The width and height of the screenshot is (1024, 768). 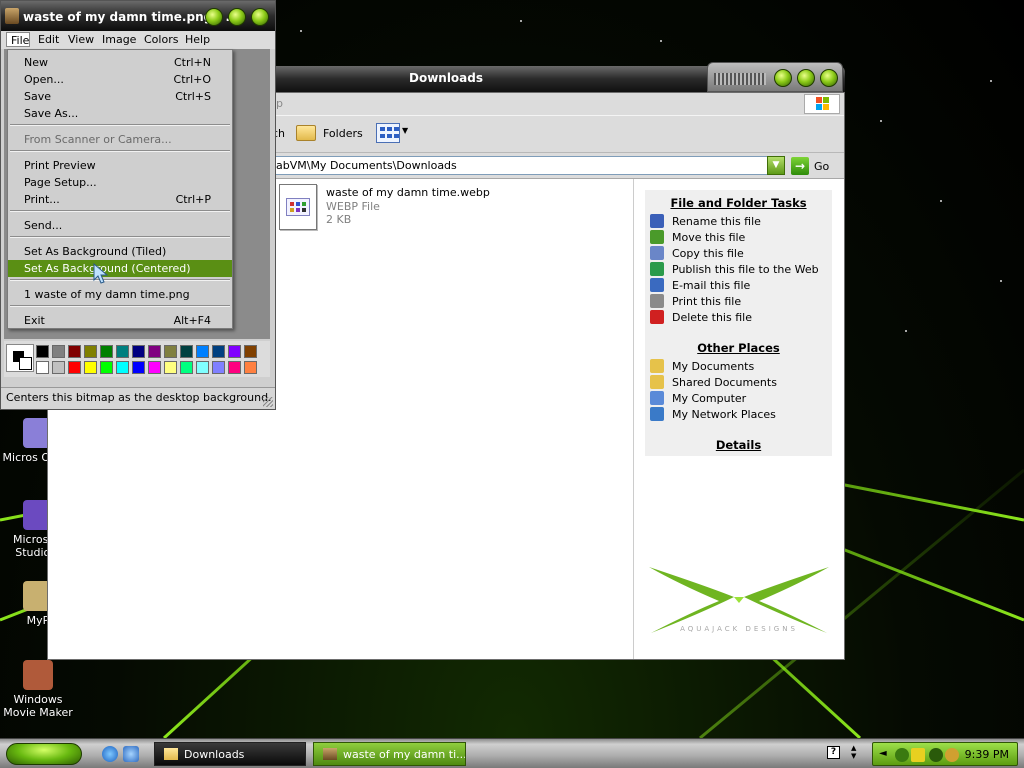 I want to click on address-input: abVM\My Documents\Downloads, so click(x=528, y=165).